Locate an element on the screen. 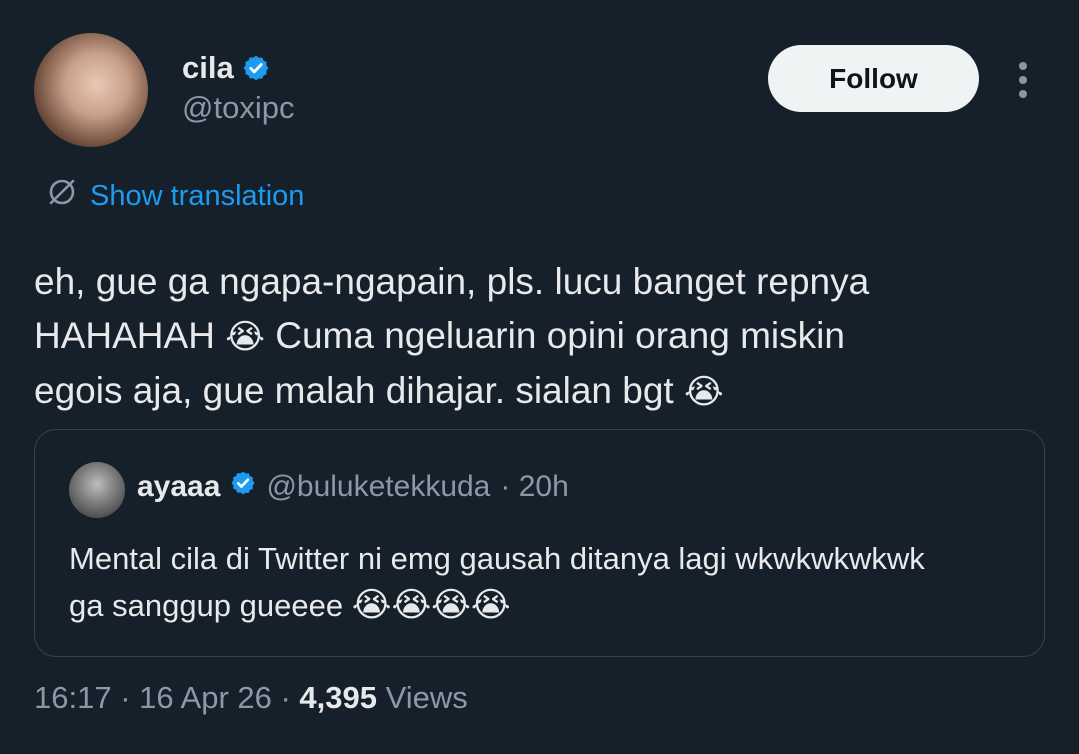 The image size is (1079, 754). show-translation-label: Show translation is located at coordinates (197, 196).